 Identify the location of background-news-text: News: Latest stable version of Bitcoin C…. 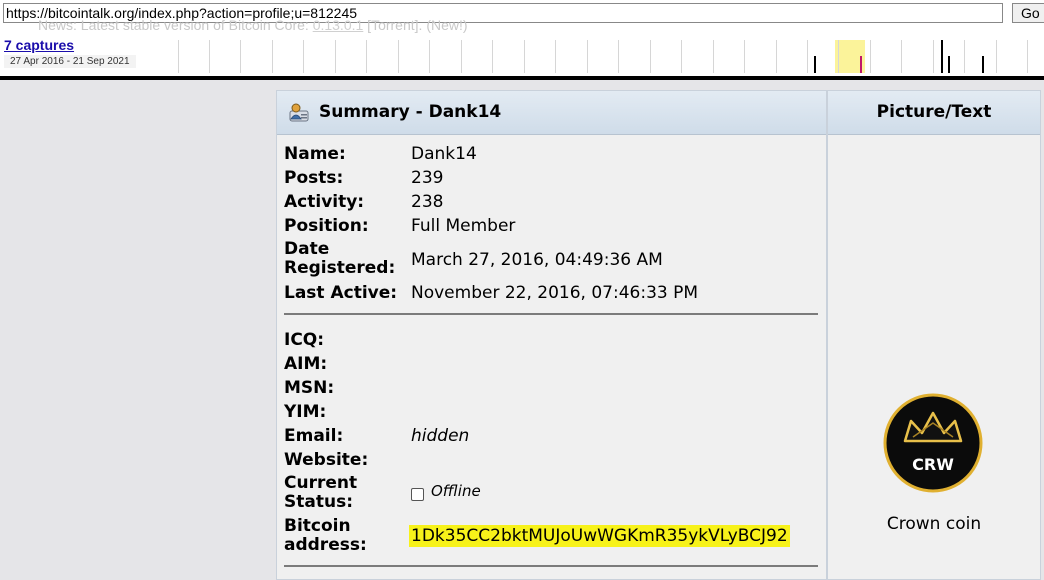
(253, 25).